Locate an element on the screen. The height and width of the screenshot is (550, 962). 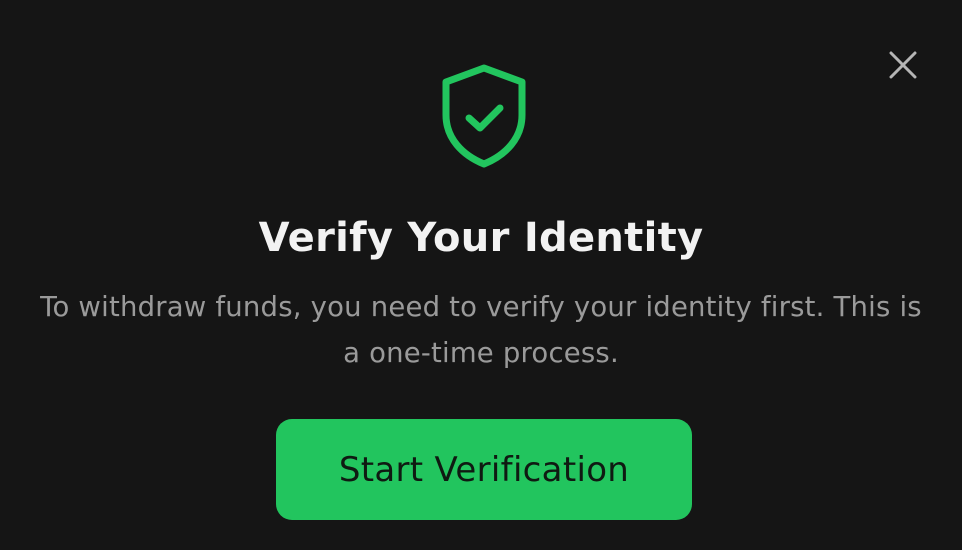
start-verification-button: Start Verification is located at coordinates (484, 469).